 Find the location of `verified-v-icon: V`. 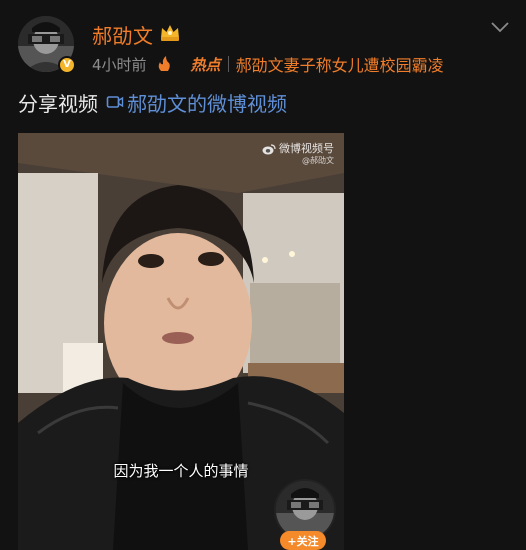

verified-v-icon: V is located at coordinates (67, 65).